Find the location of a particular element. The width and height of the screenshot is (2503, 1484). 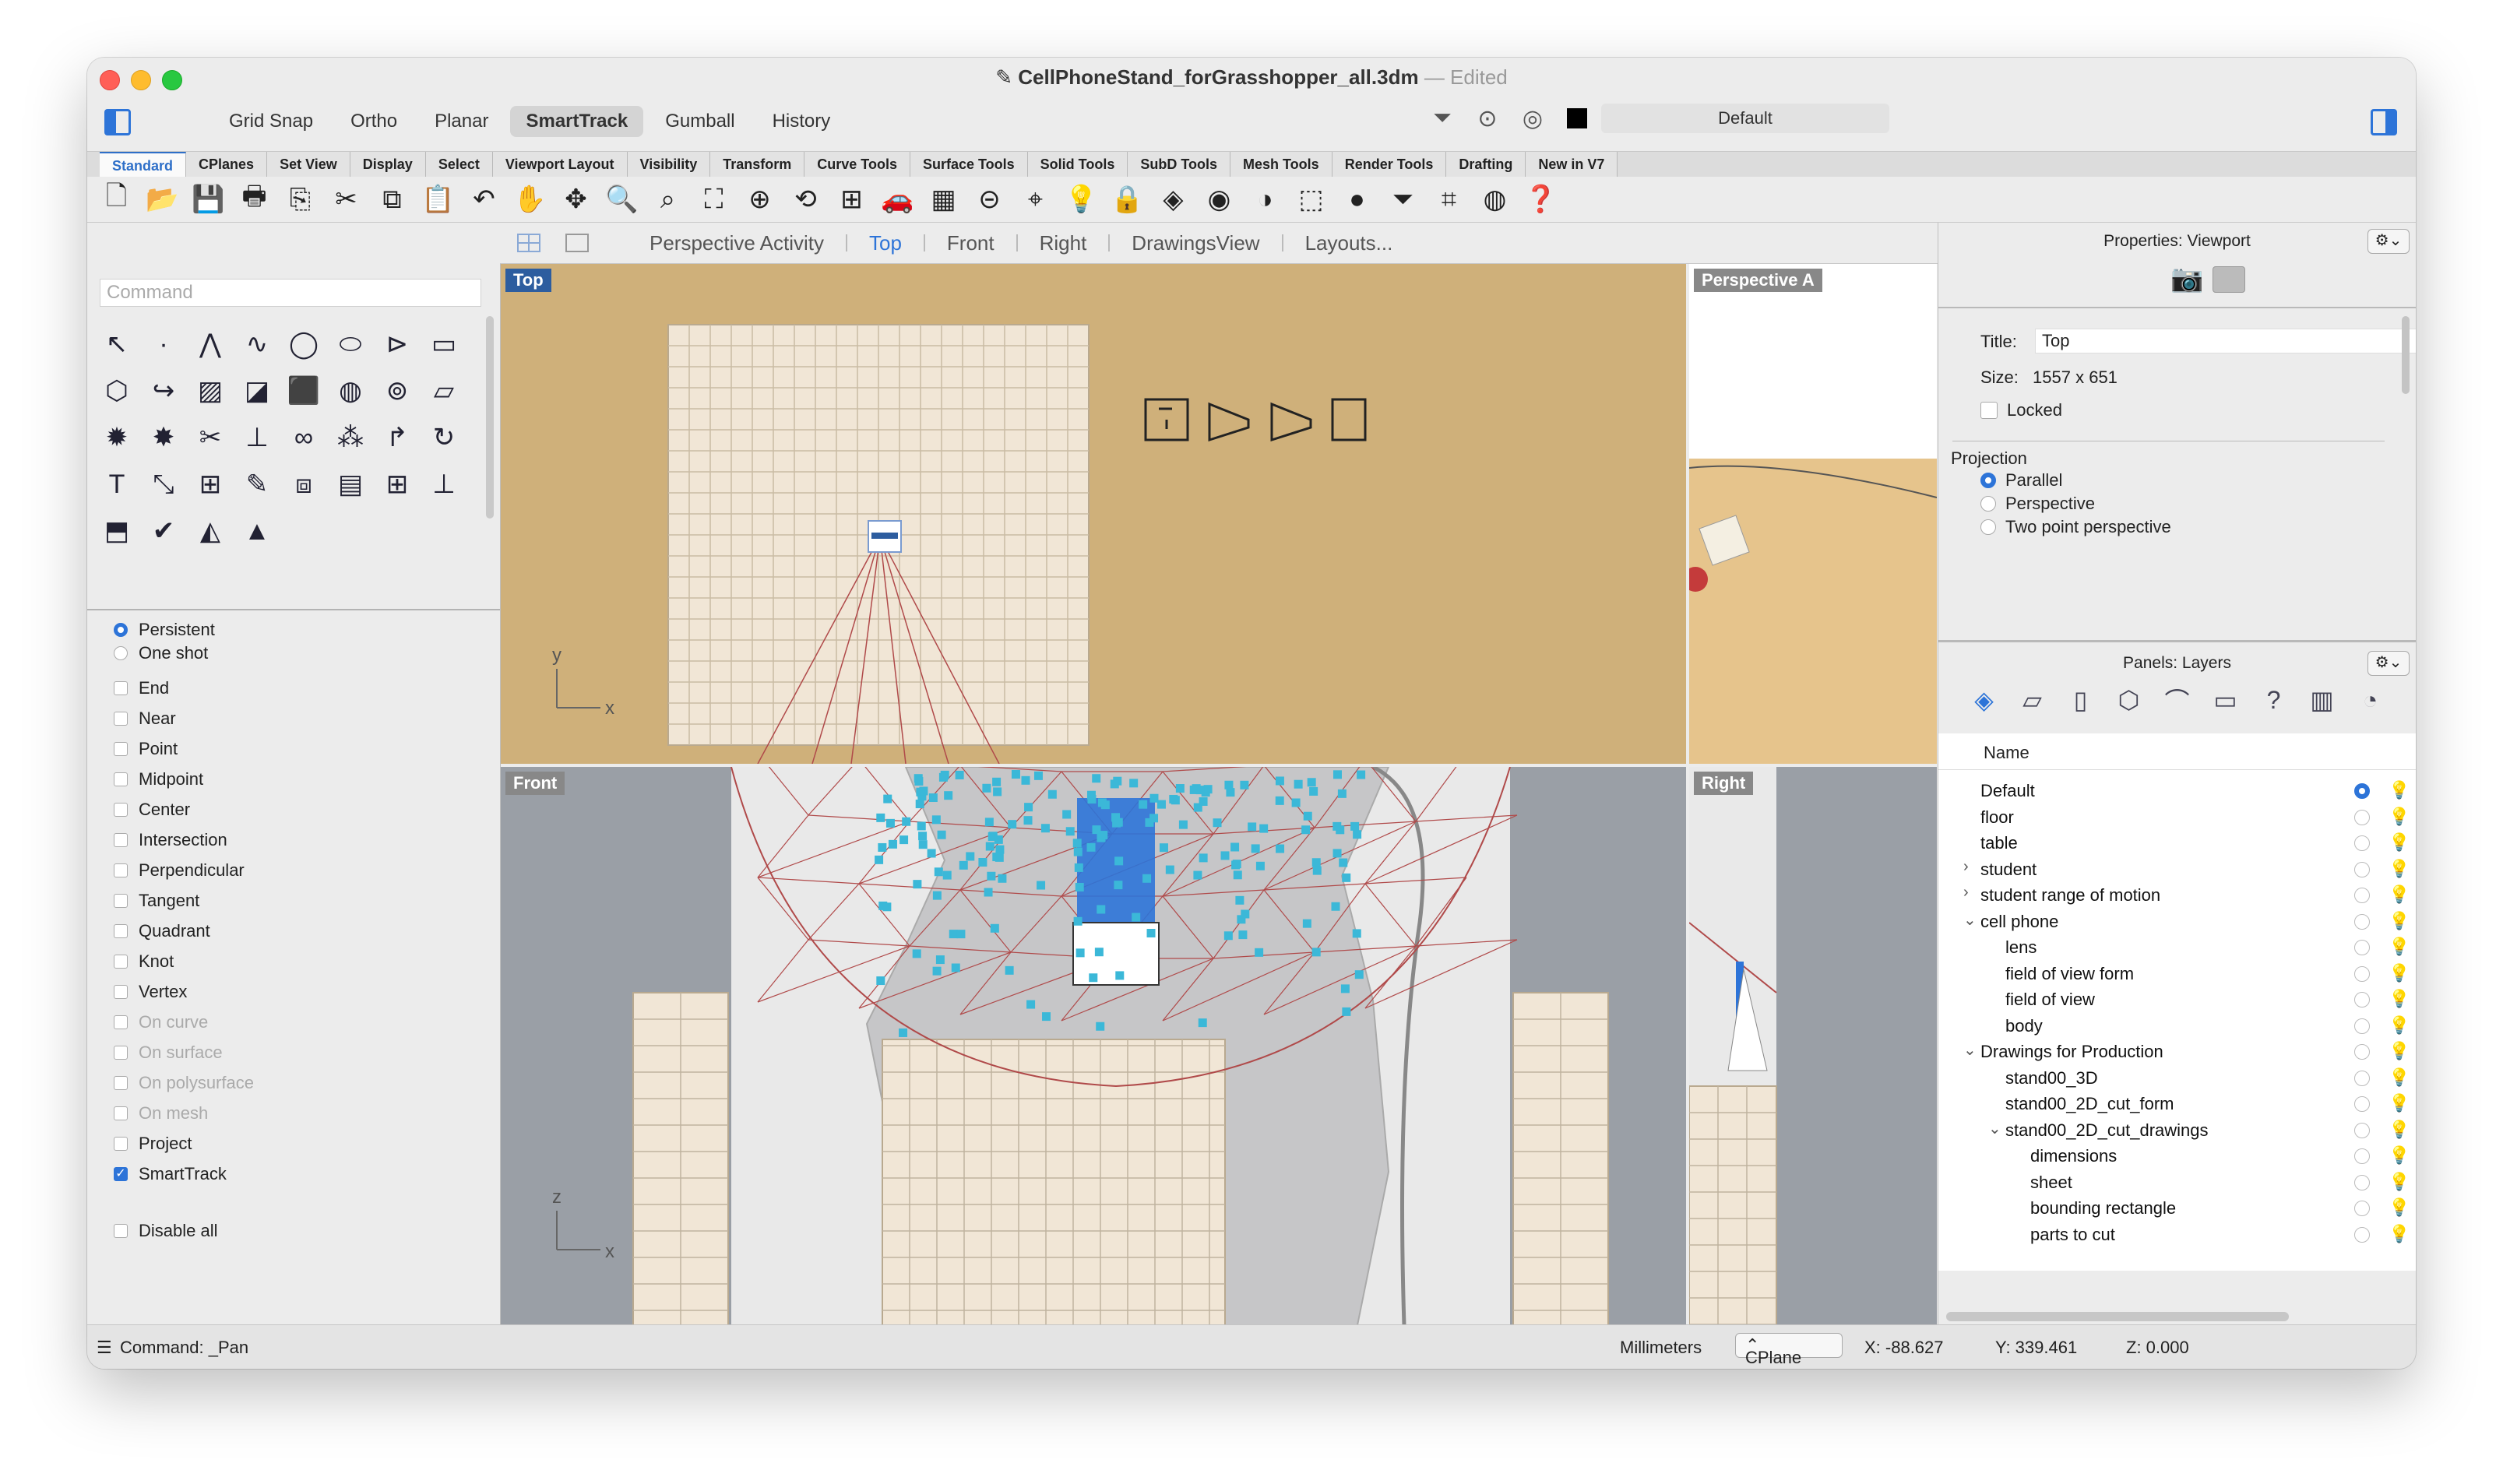

color-wheel-icon: ◉ is located at coordinates (1219, 199).